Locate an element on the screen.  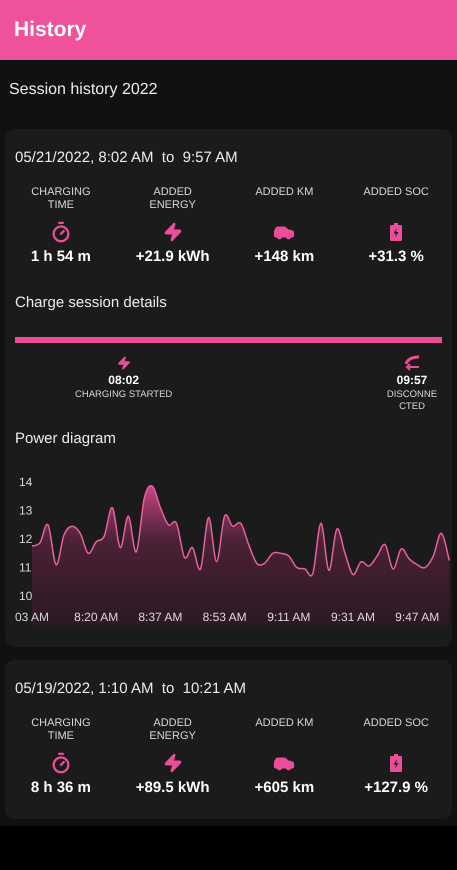
y-tick-label: 14 is located at coordinates (25, 481).